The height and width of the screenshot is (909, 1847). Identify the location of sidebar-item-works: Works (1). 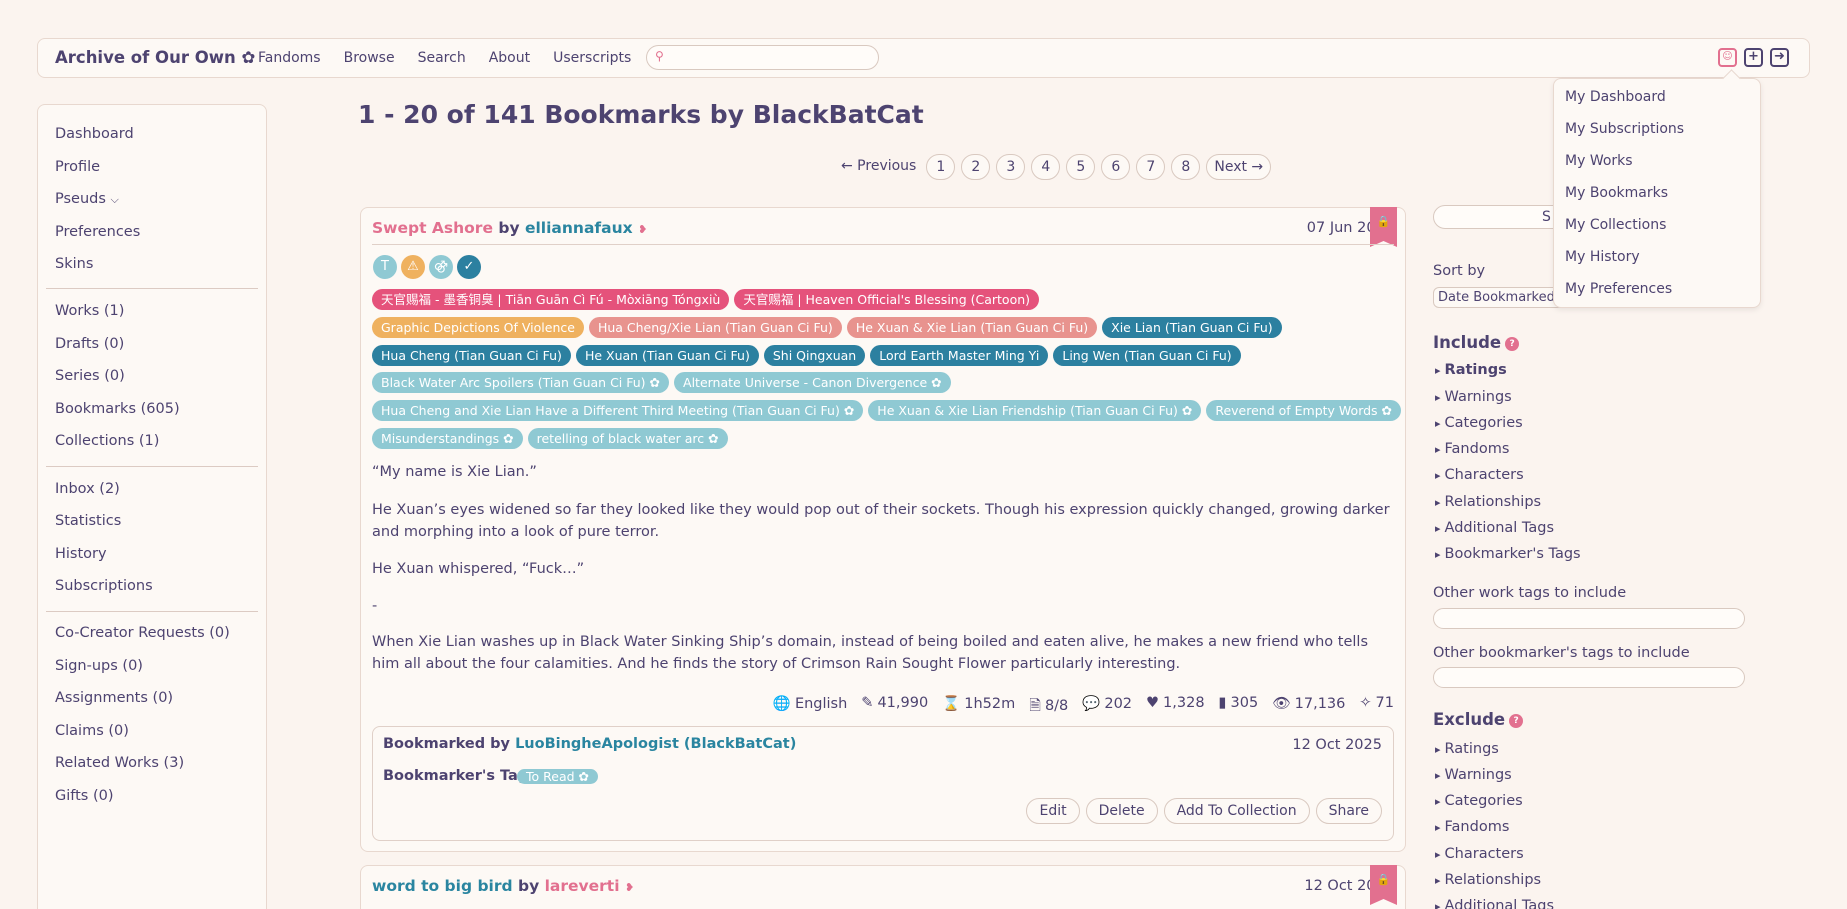
(89, 311).